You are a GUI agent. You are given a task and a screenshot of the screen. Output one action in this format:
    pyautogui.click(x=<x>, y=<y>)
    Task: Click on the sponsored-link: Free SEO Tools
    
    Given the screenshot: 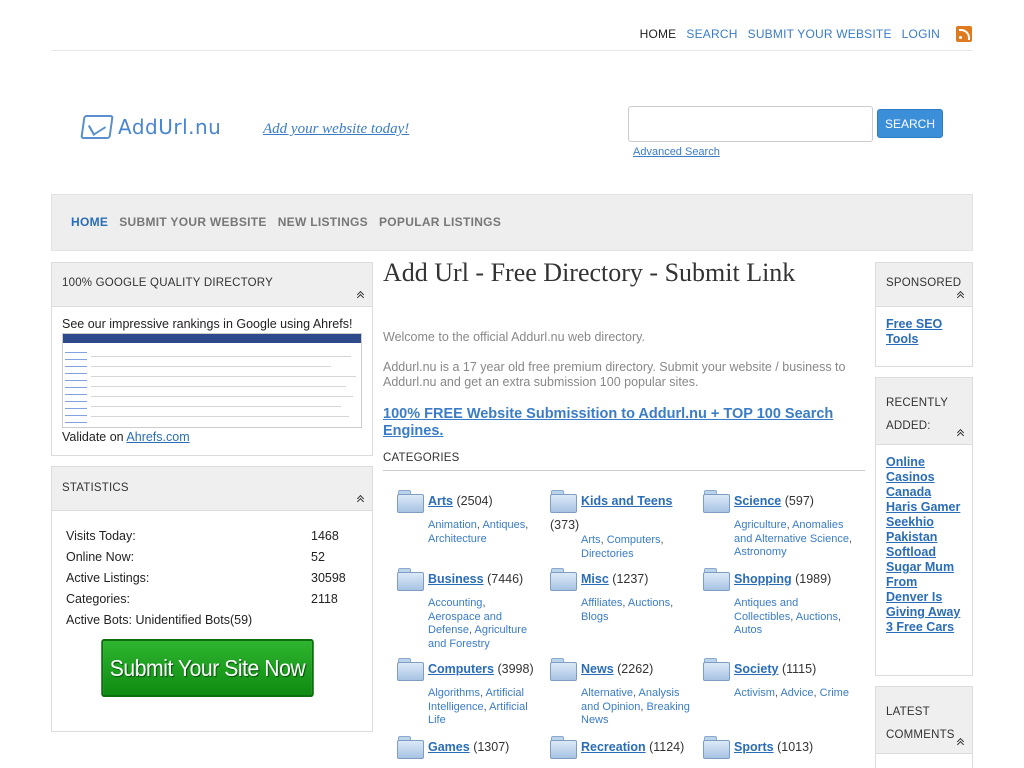 What is the action you would take?
    pyautogui.click(x=924, y=332)
    